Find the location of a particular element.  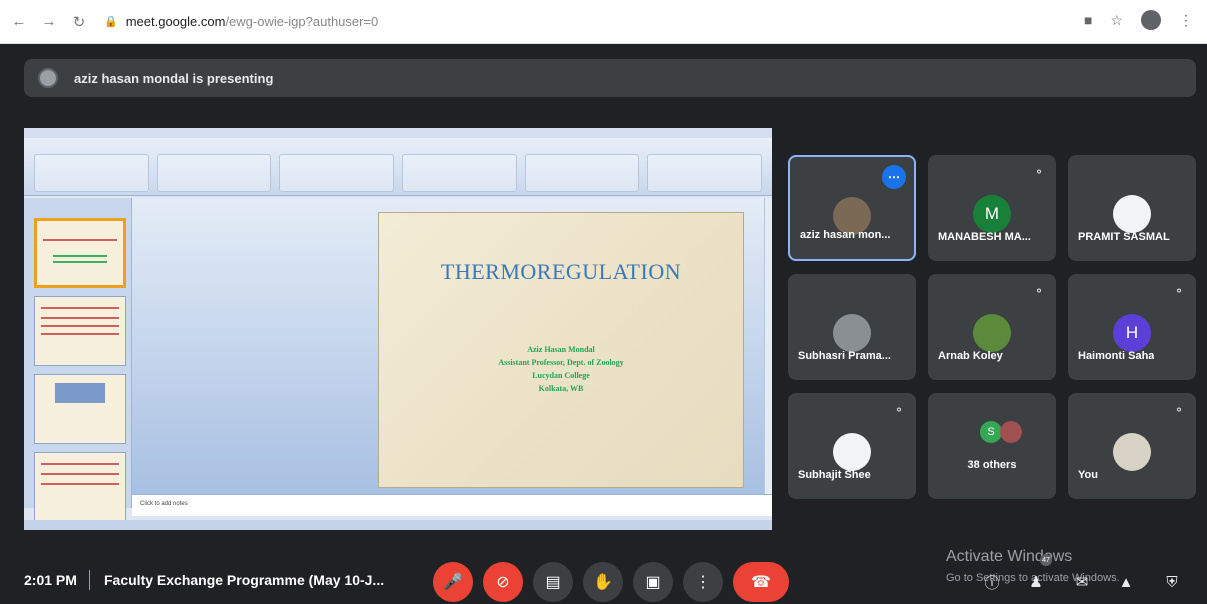

people-icon: ♟ is located at coordinates (1036, 582).